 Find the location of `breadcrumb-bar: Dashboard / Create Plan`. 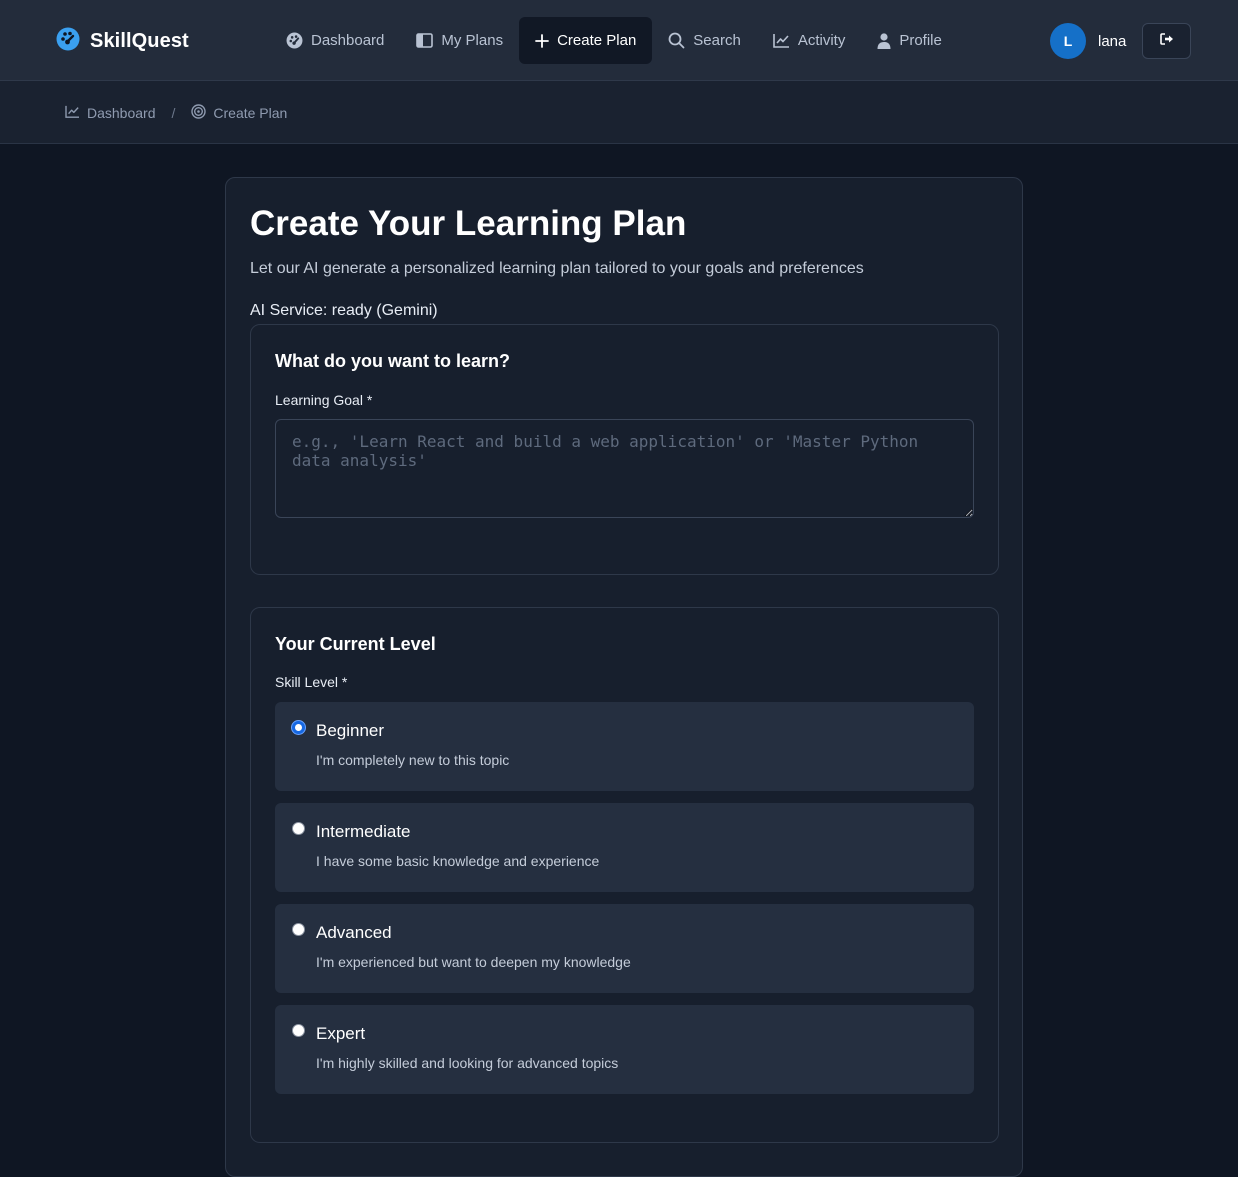

breadcrumb-bar: Dashboard / Create Plan is located at coordinates (619, 112).